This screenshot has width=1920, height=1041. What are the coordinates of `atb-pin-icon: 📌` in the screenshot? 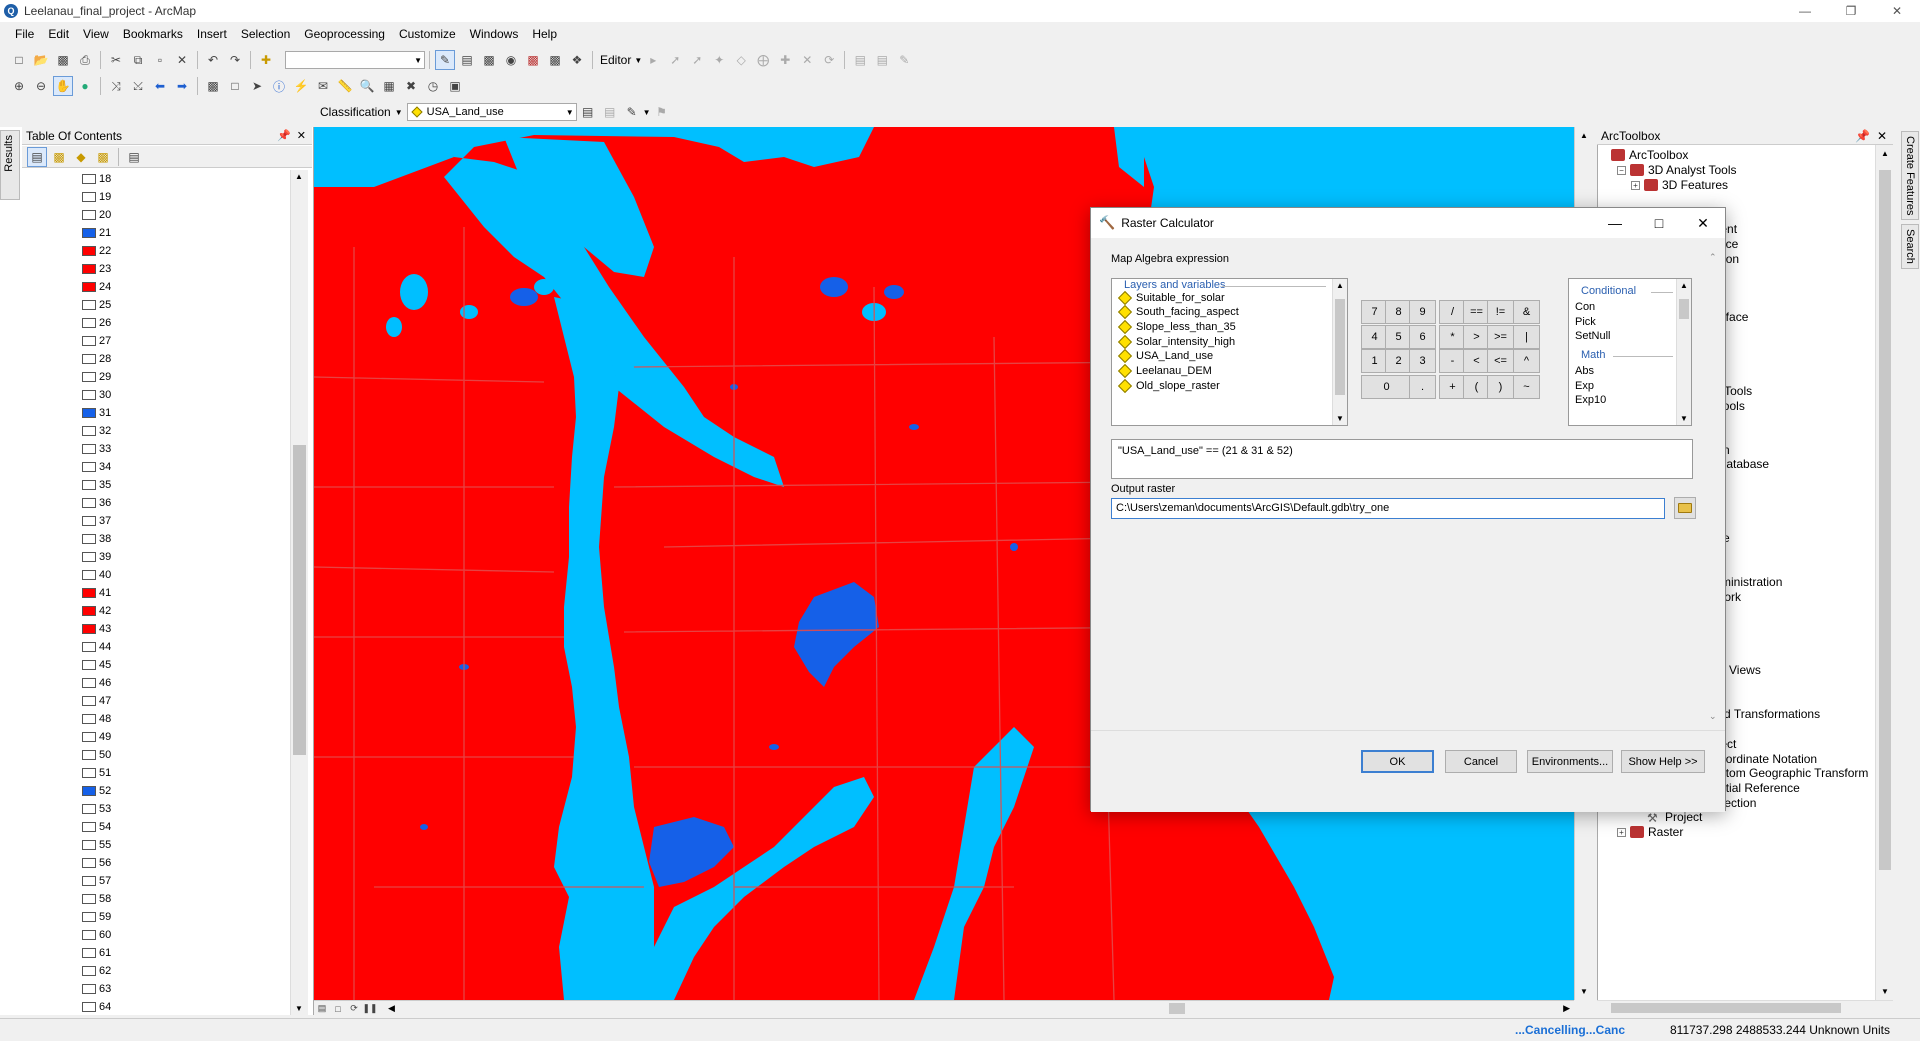 It's located at (1862, 136).